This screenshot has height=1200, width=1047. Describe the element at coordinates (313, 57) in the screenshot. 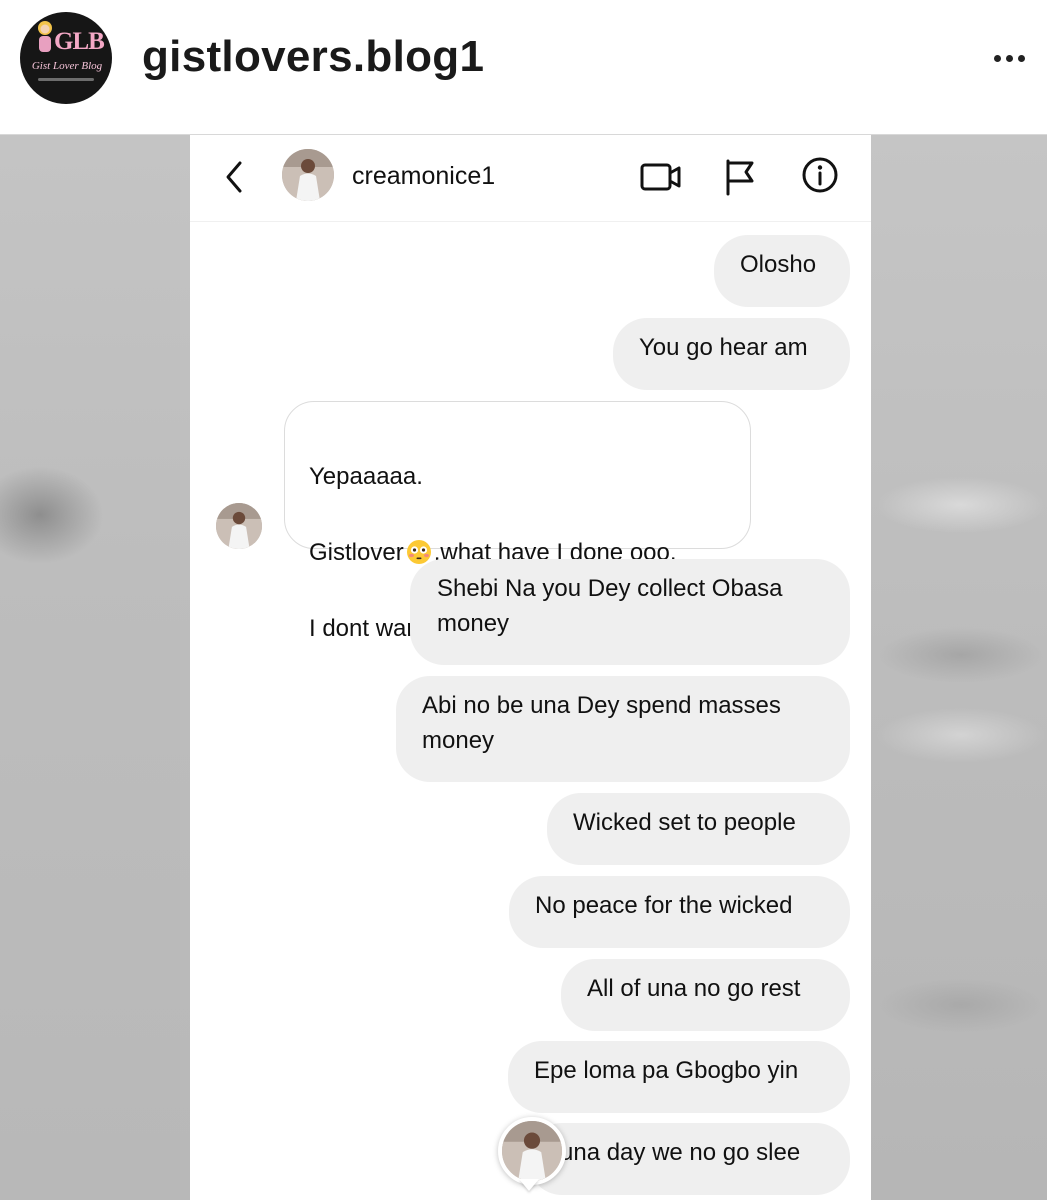

I see `account-name: gistlovers.blog1` at that location.